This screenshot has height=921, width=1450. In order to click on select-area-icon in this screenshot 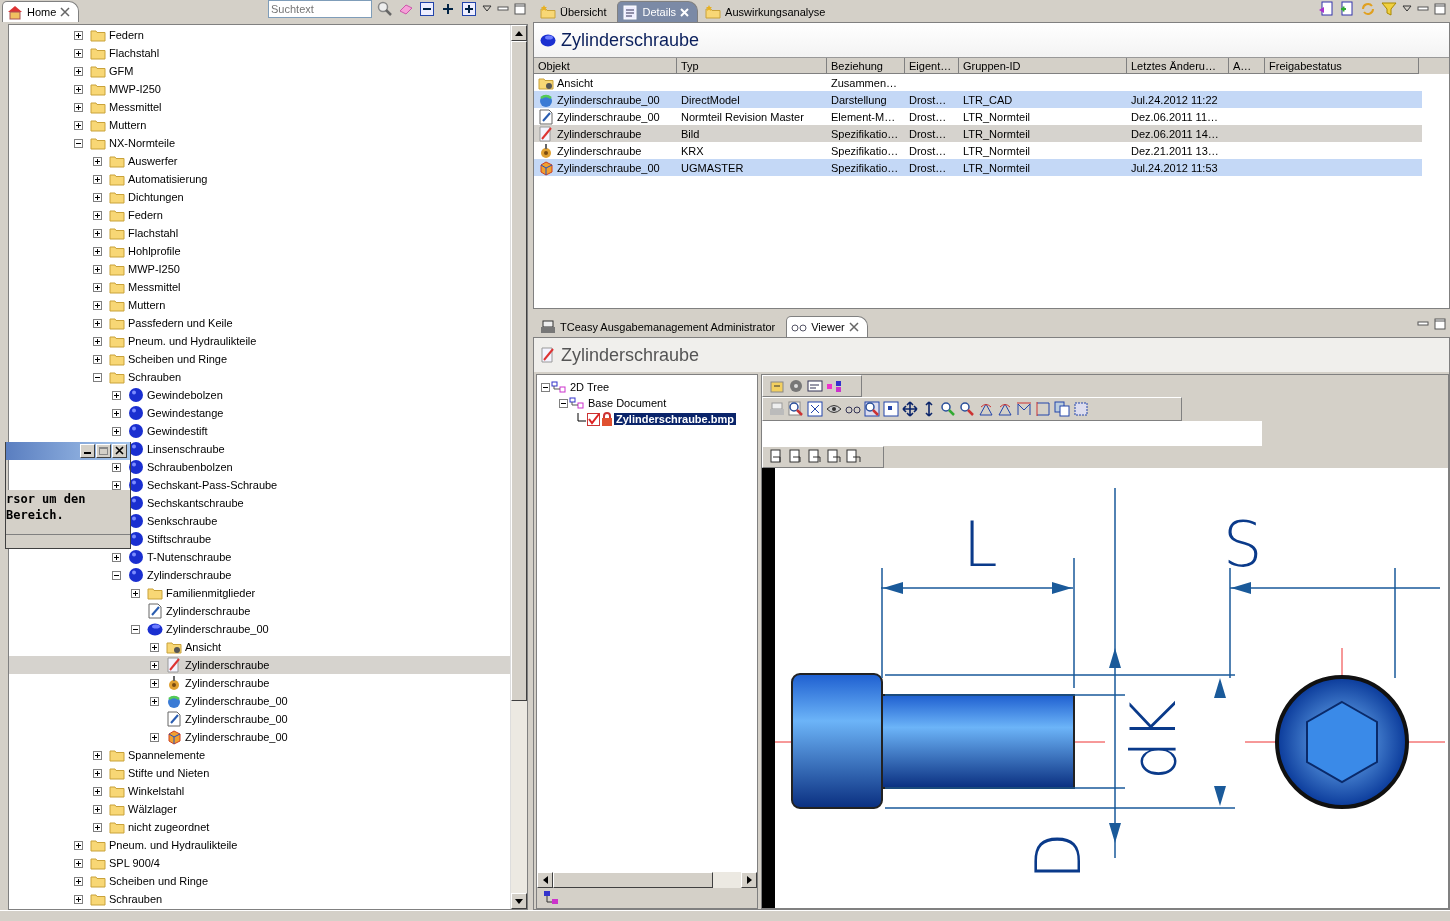, I will do `click(1081, 409)`.